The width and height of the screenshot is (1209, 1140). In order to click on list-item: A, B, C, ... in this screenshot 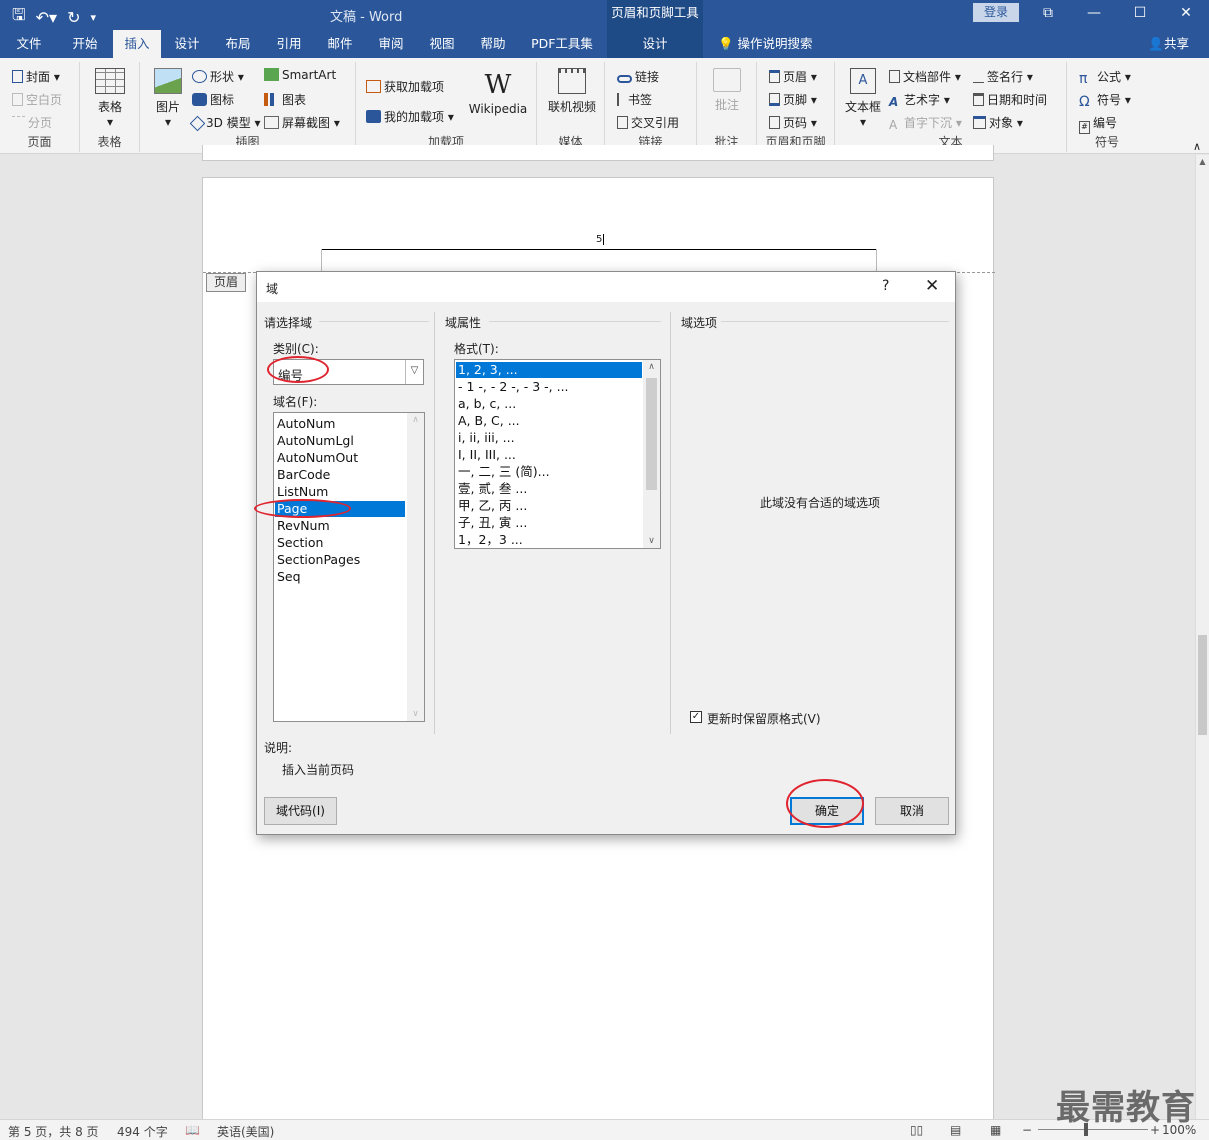, I will do `click(489, 421)`.